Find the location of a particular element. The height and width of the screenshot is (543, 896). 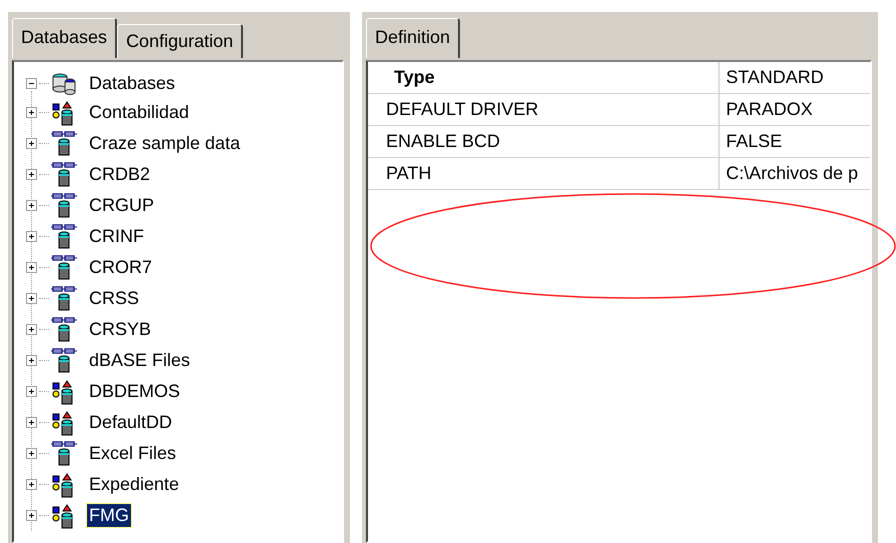

tab: Configuration is located at coordinates (180, 41).